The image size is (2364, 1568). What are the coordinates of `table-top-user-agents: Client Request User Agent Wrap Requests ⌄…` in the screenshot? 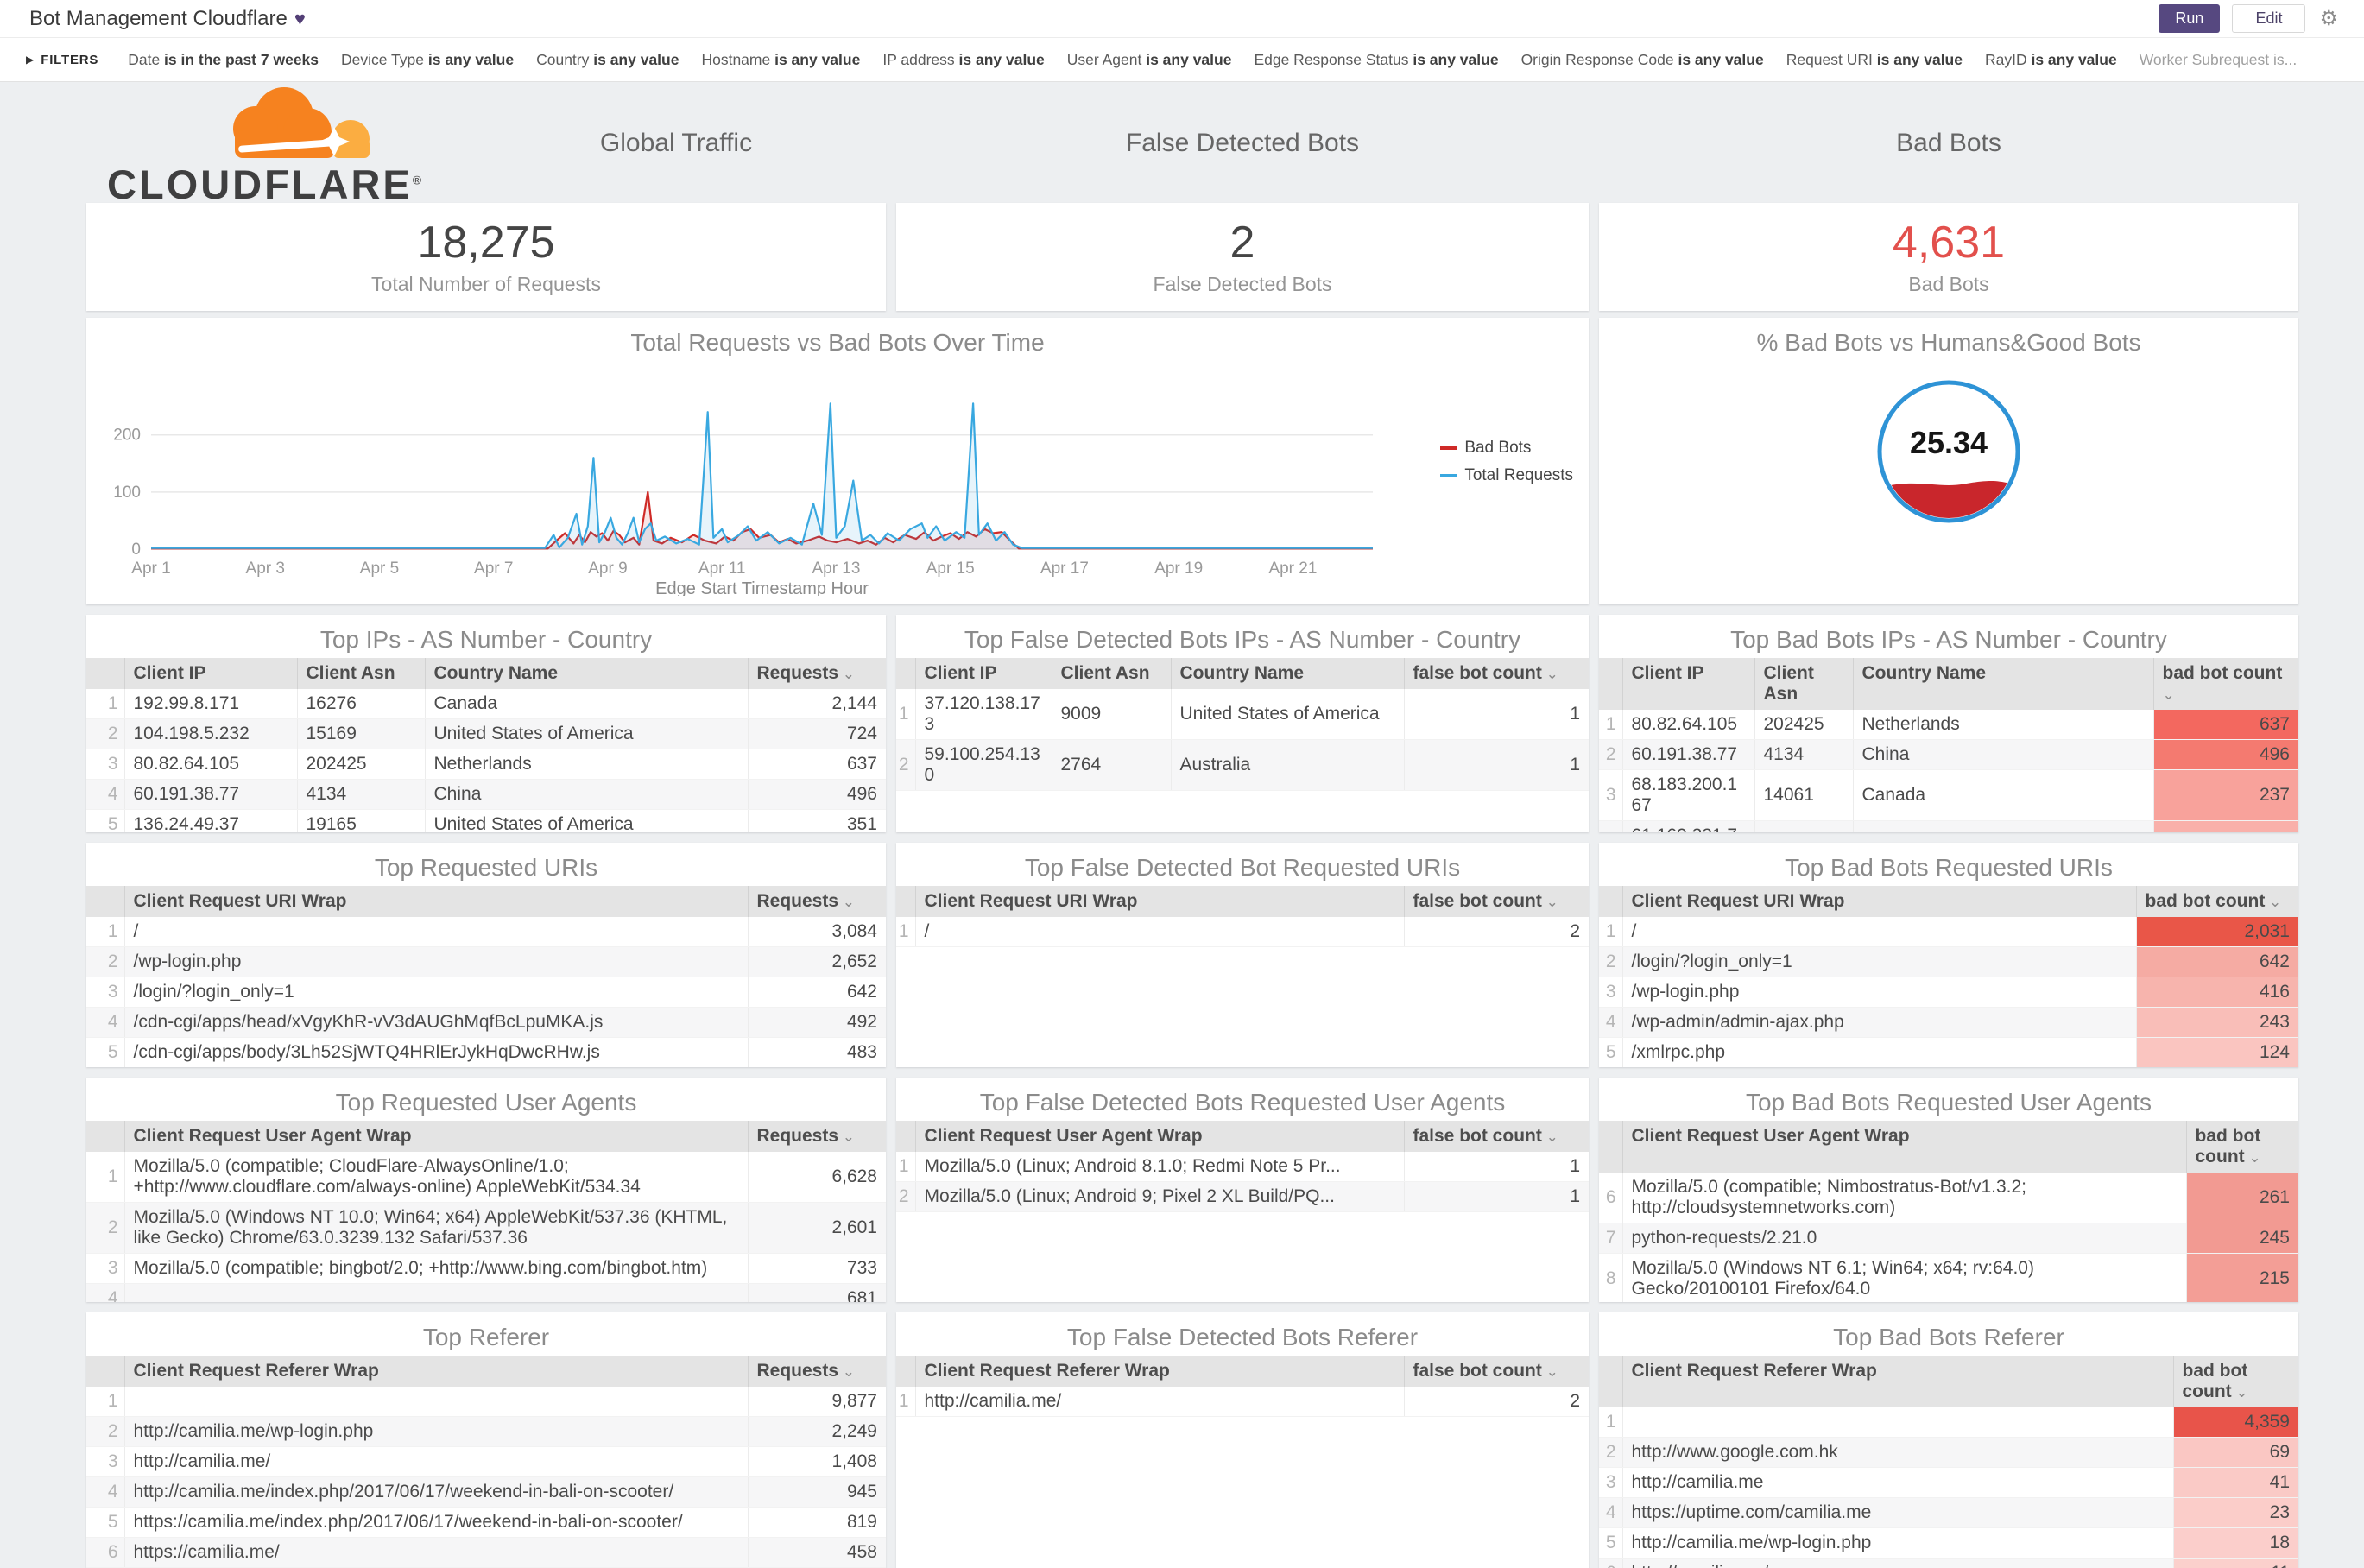 It's located at (486, 1212).